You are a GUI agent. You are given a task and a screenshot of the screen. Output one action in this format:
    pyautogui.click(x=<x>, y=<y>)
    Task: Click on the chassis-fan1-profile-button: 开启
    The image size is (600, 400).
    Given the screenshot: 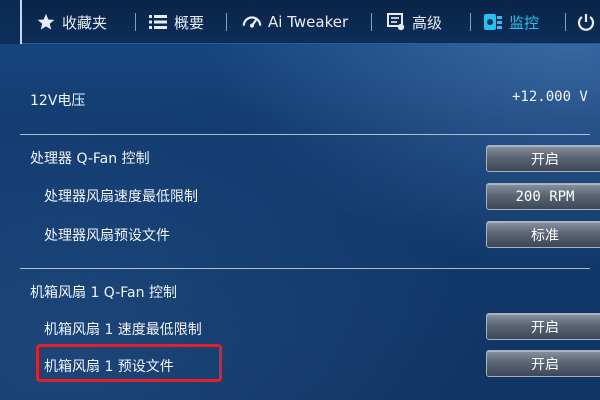 What is the action you would take?
    pyautogui.click(x=543, y=363)
    